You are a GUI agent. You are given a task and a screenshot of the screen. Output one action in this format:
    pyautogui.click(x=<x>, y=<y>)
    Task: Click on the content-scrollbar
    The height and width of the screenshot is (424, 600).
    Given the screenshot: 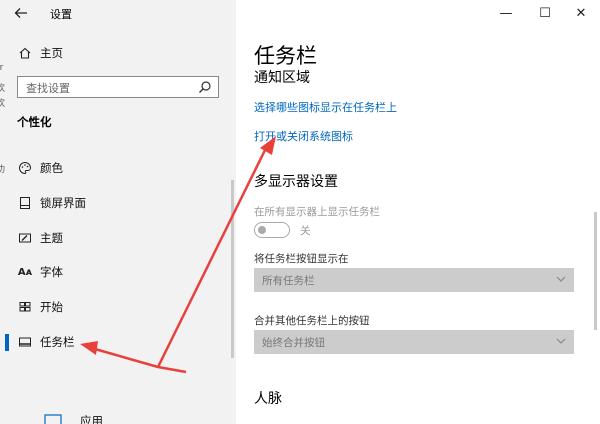 What is the action you would take?
    pyautogui.click(x=595, y=271)
    